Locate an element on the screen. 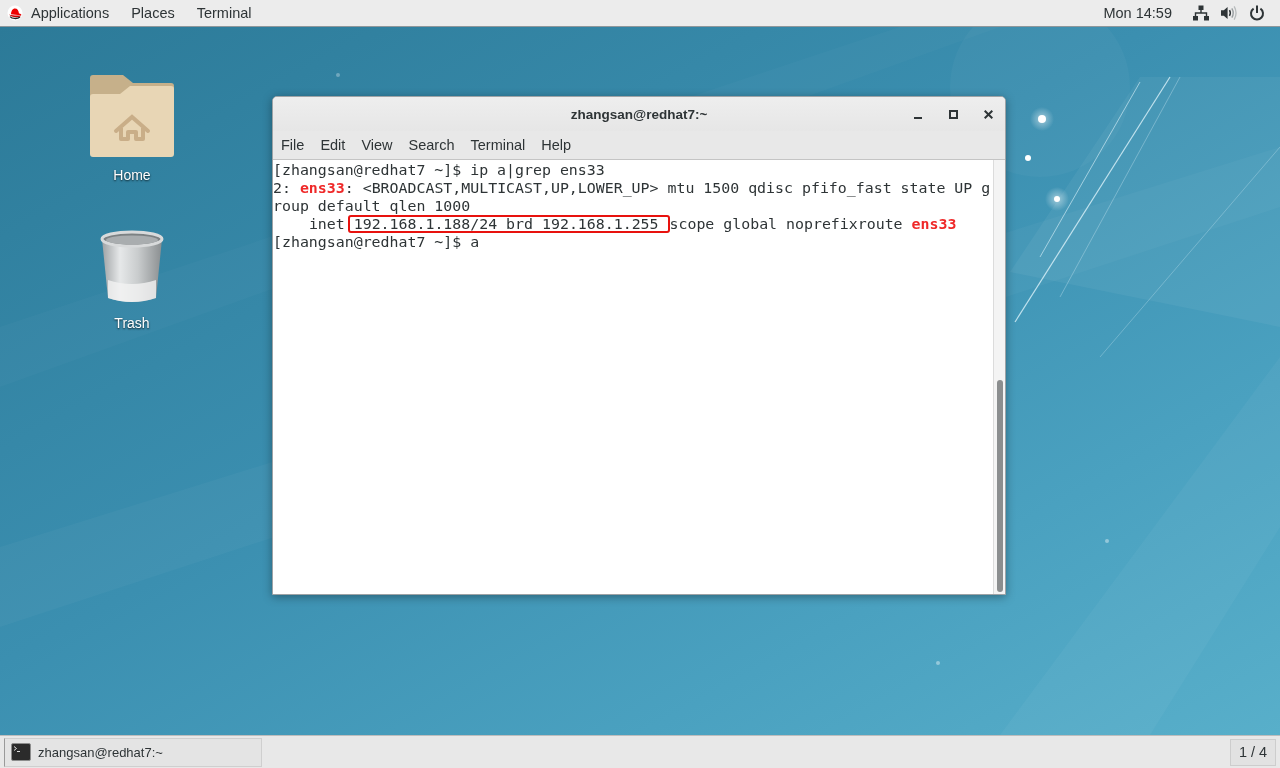 The height and width of the screenshot is (768, 1280). terminal-text: [zhangsan@redhat7 ~]$ ip a|grep ens33 is located at coordinates (439, 170).